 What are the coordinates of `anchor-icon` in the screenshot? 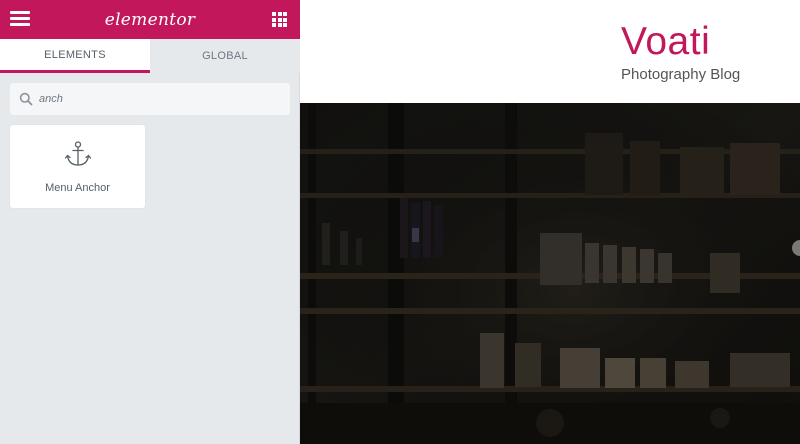 It's located at (77, 153).